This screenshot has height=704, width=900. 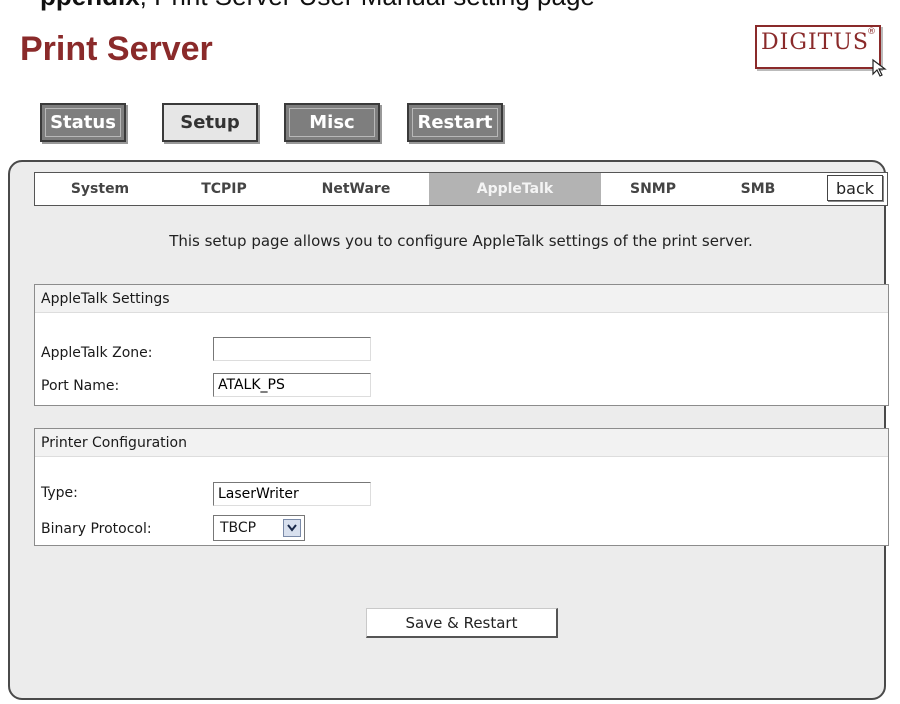 What do you see at coordinates (825, 56) in the screenshot?
I see `digitus-logo: DIGITUS ®` at bounding box center [825, 56].